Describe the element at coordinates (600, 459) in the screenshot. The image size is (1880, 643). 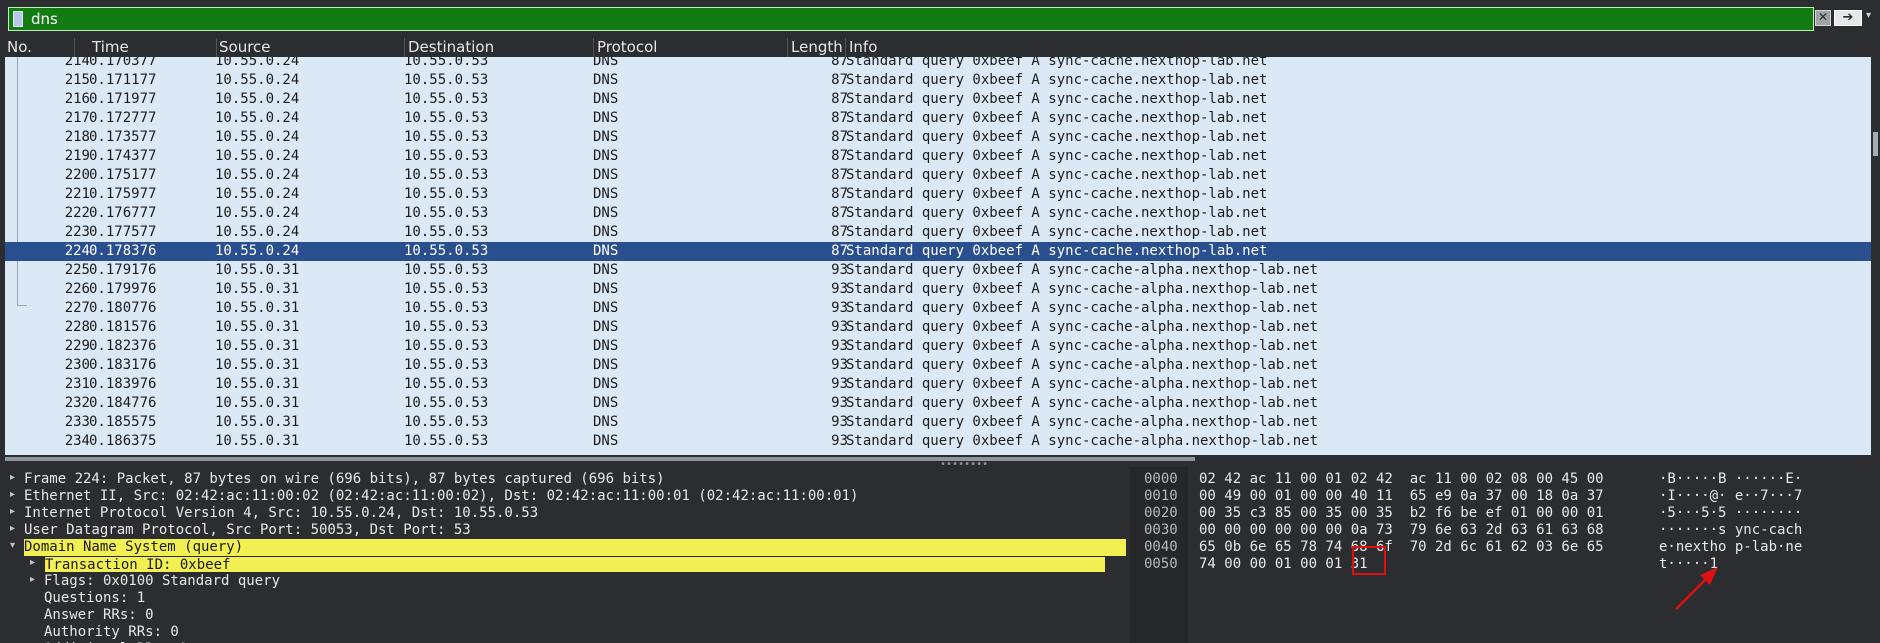
I see `packet-list-hscroll-thumb` at that location.